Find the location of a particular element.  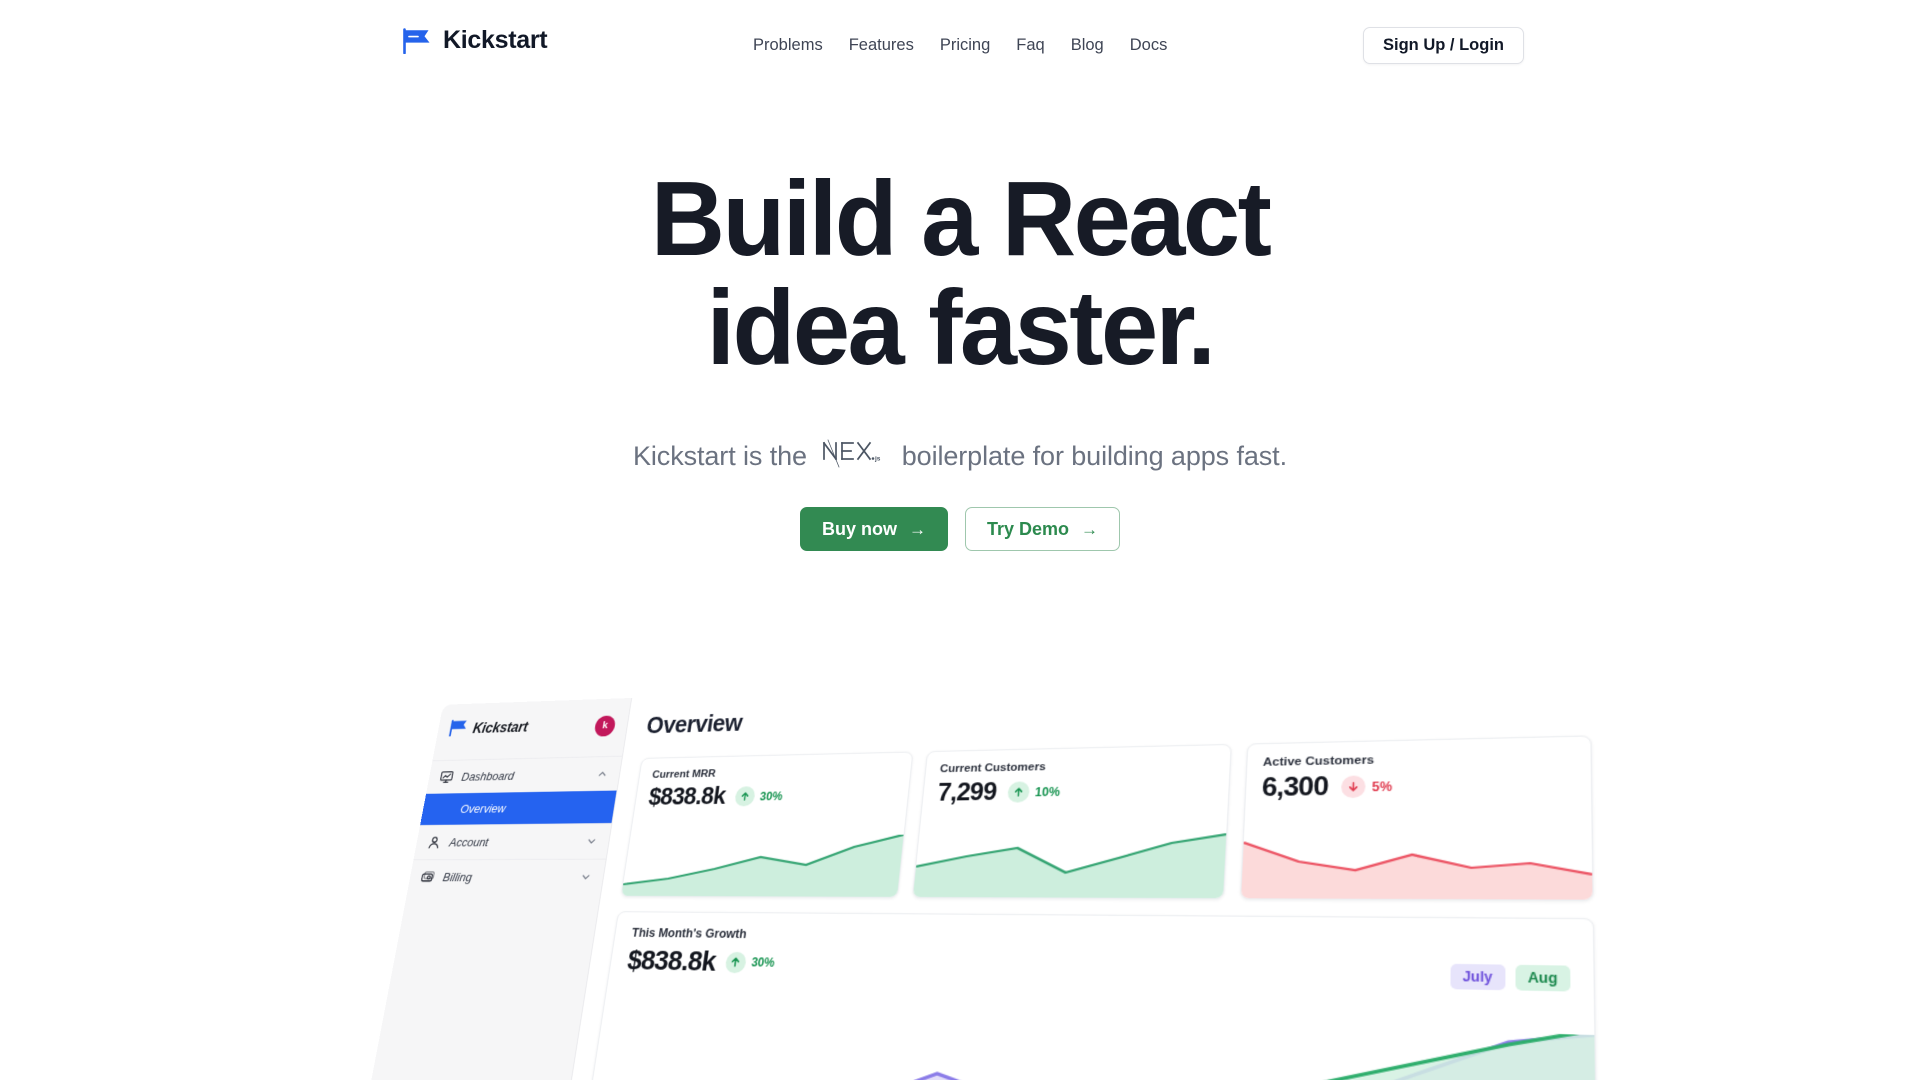

sidebar-item-dashboard: Dashboard is located at coordinates (524, 774).